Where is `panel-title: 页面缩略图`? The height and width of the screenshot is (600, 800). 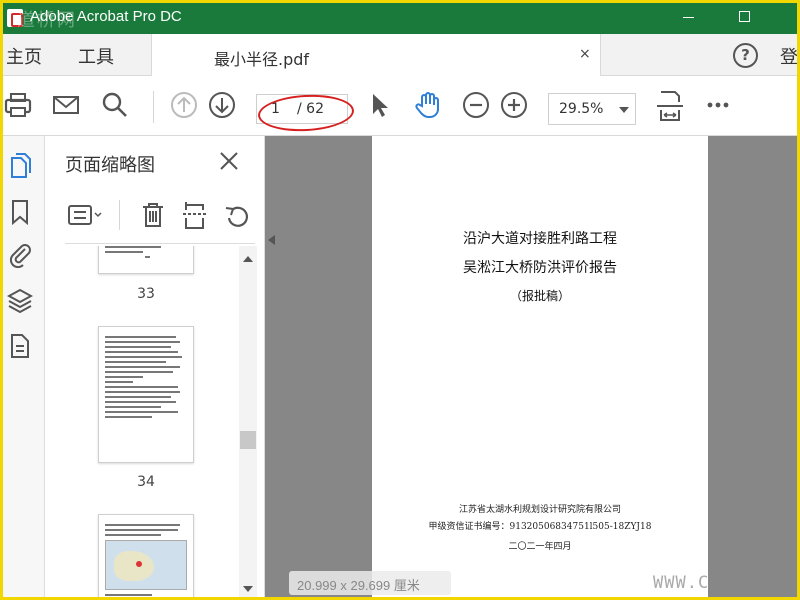 panel-title: 页面缩略图 is located at coordinates (110, 165).